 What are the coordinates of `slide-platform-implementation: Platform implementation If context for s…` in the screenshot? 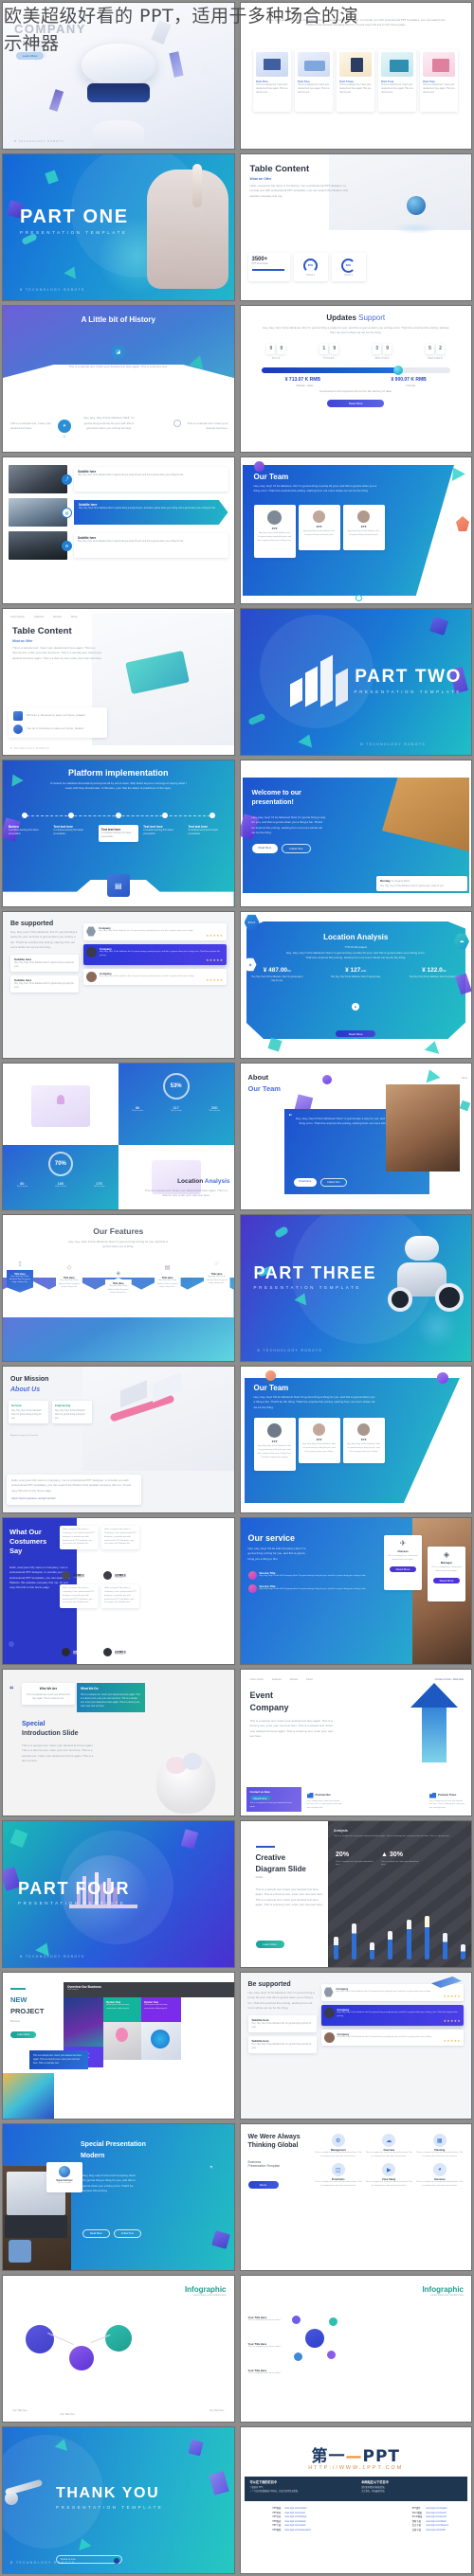 It's located at (118, 833).